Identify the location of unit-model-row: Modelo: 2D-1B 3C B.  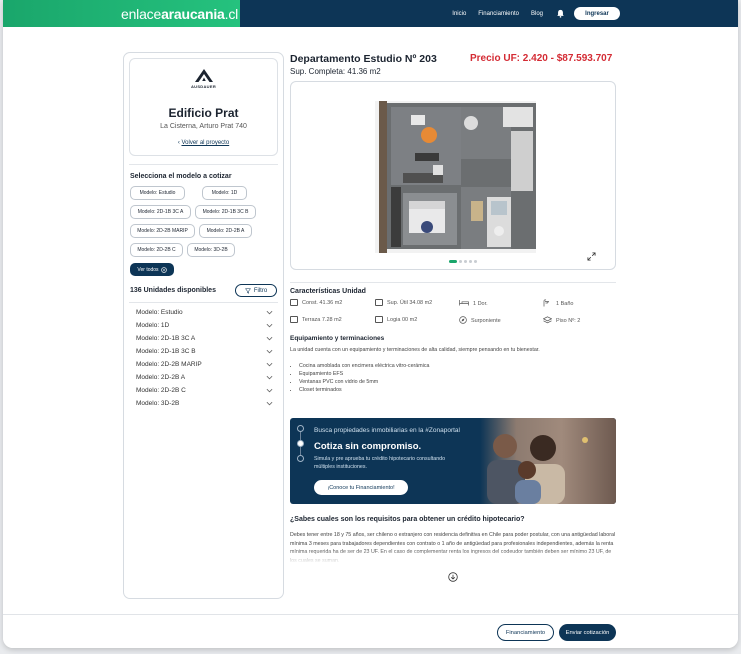
(203, 351).